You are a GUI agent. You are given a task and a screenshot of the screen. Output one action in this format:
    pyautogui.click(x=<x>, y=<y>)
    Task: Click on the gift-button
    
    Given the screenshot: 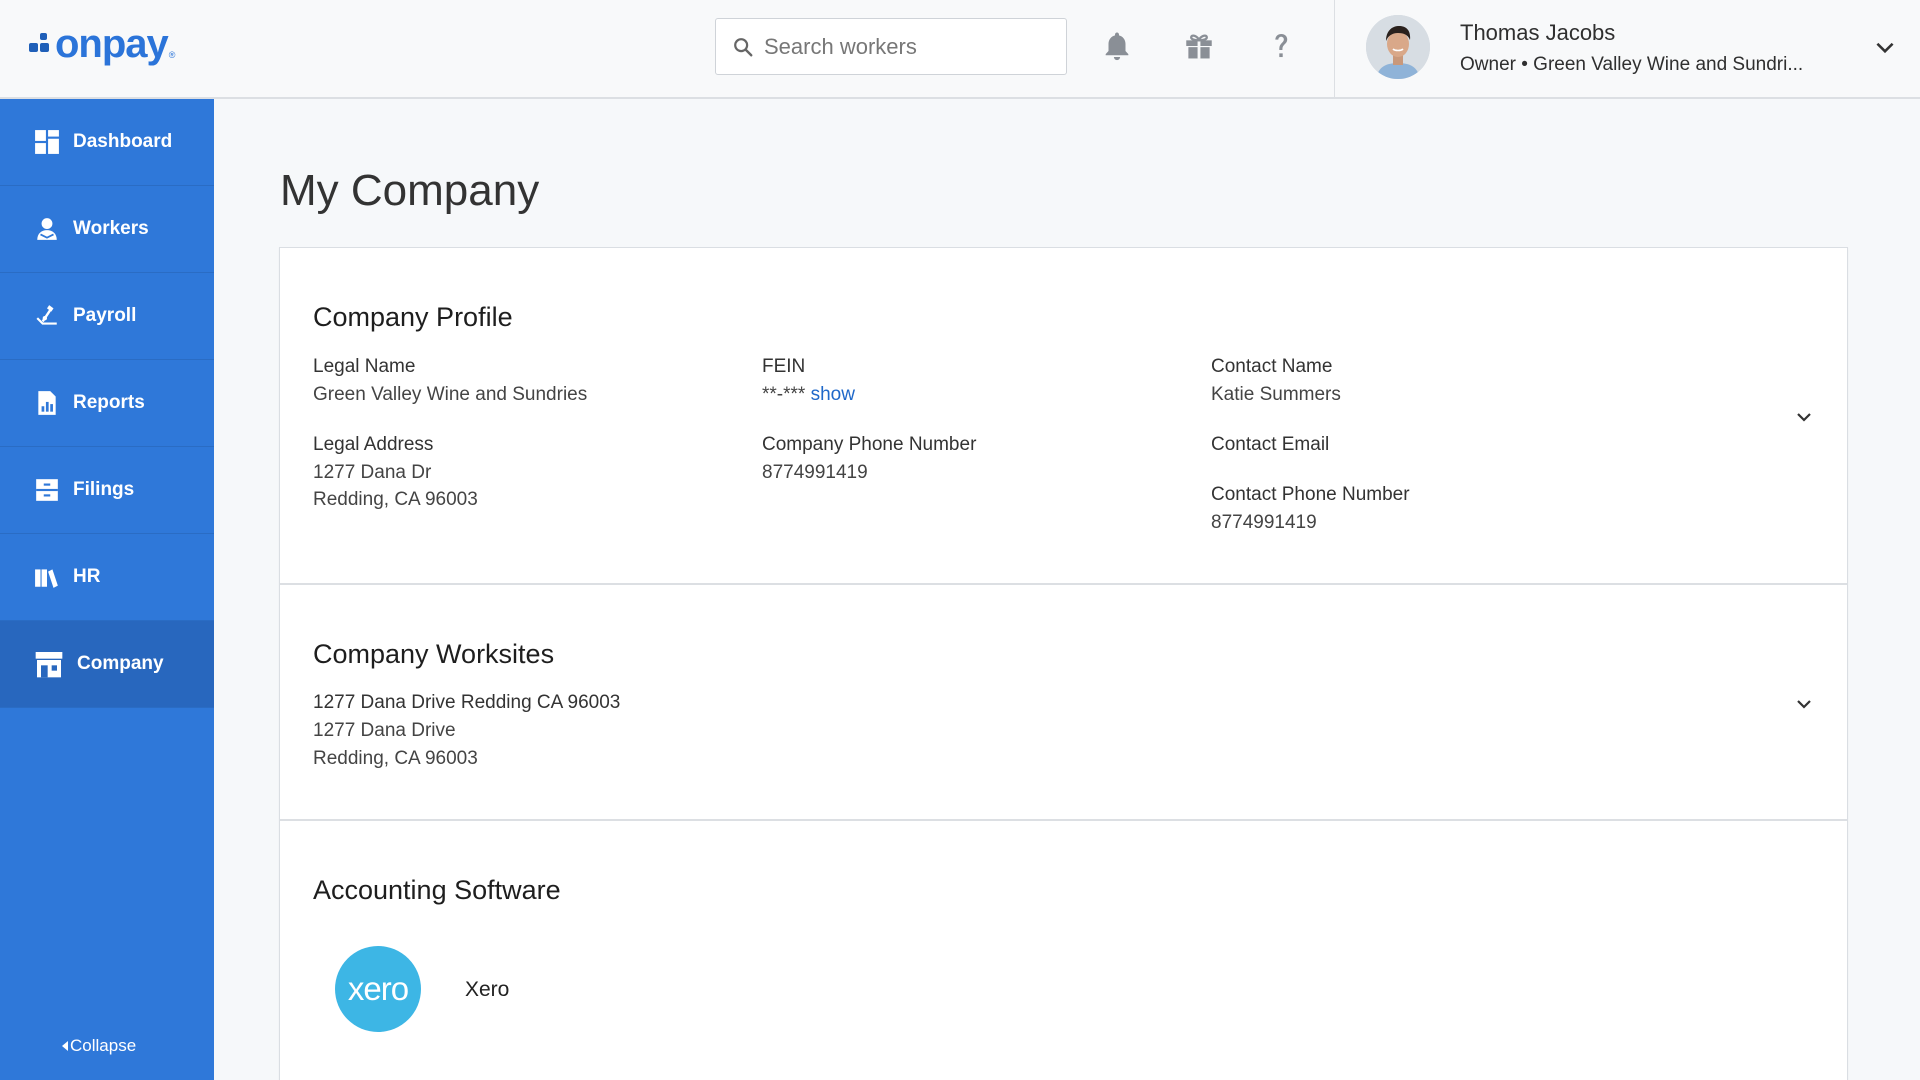 What is the action you would take?
    pyautogui.click(x=1199, y=46)
    